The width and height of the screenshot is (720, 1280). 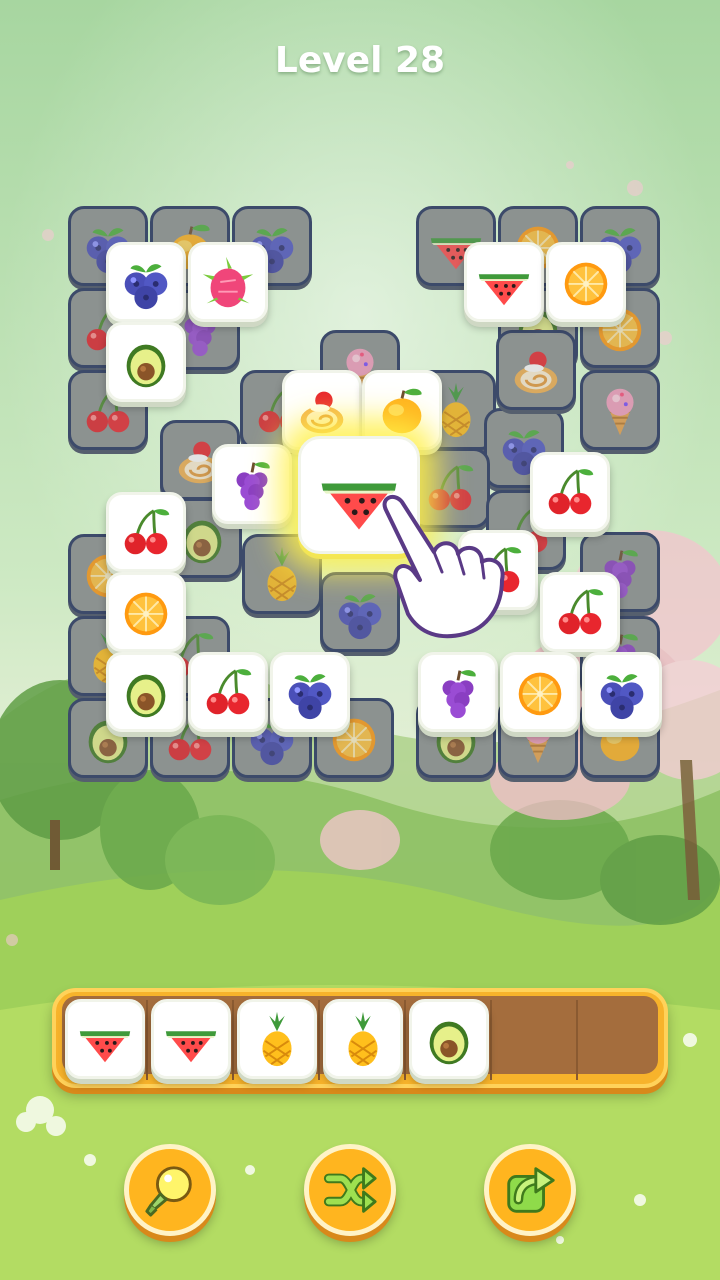 I want to click on tile-watermelon, so click(x=504, y=282).